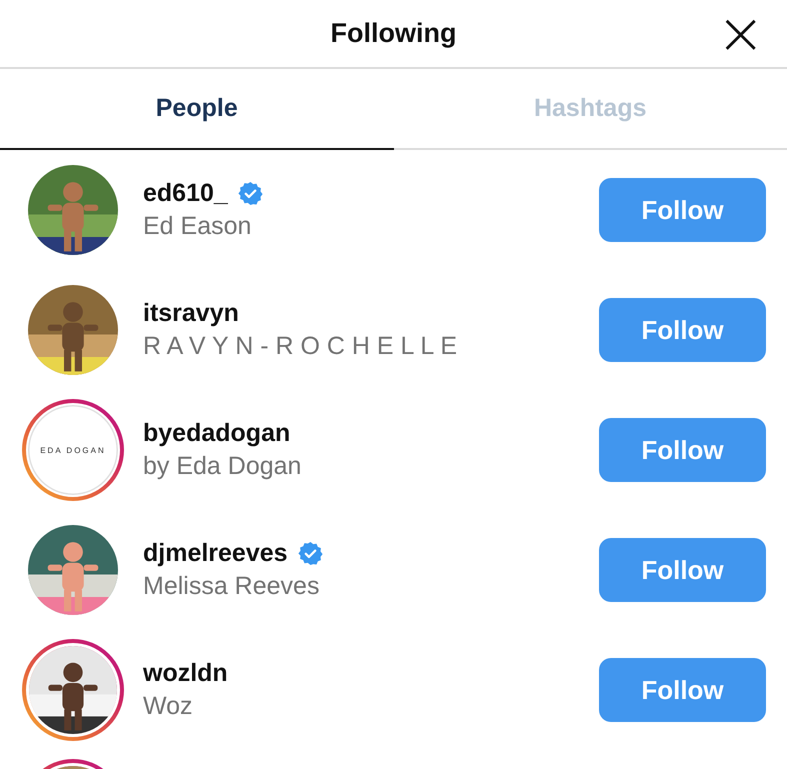 This screenshot has width=787, height=769. Describe the element at coordinates (168, 706) in the screenshot. I see `full-name: Woz` at that location.